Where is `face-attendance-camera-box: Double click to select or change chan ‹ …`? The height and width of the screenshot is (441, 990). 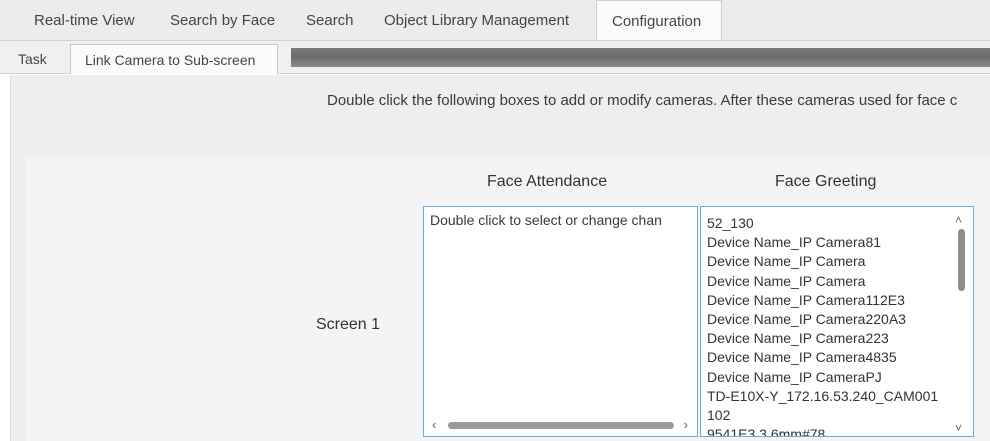
face-attendance-camera-box: Double click to select or change chan ‹ … is located at coordinates (560, 321).